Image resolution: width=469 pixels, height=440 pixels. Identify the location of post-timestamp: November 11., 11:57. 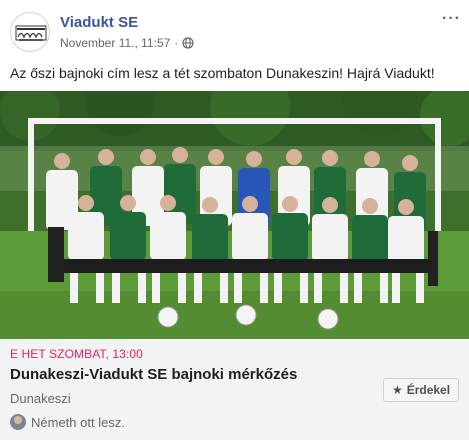
(115, 43).